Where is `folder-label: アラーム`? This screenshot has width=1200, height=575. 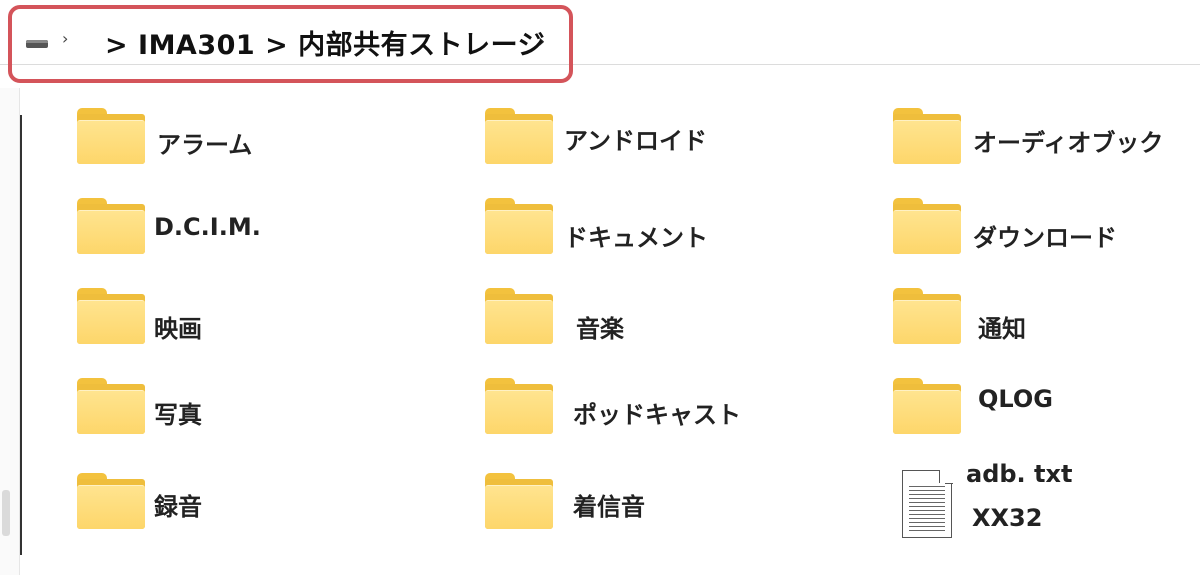 folder-label: アラーム is located at coordinates (205, 145).